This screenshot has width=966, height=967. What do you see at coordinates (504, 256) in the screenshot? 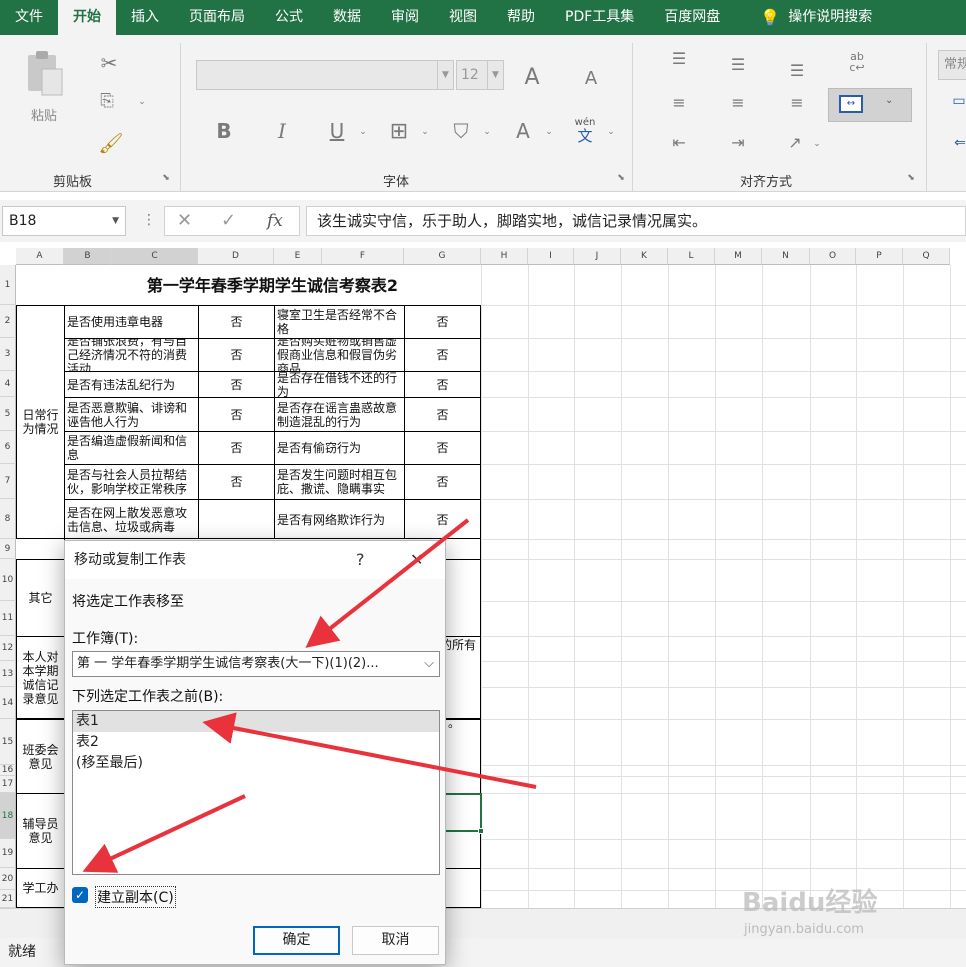
I see `column-header: H` at bounding box center [504, 256].